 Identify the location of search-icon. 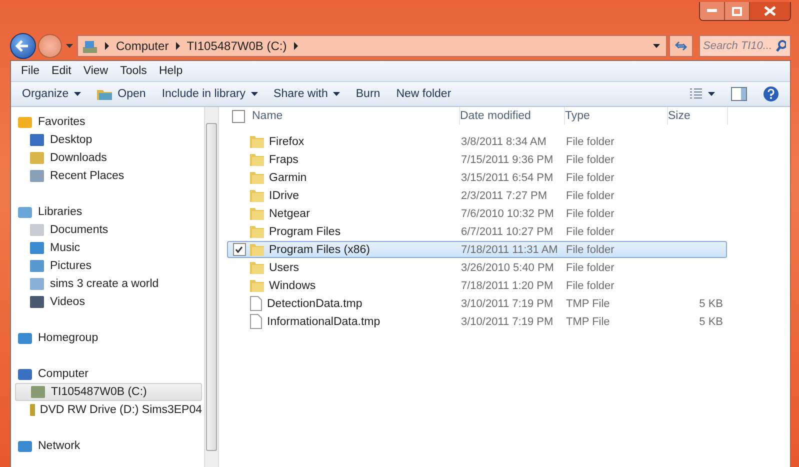
(781, 46).